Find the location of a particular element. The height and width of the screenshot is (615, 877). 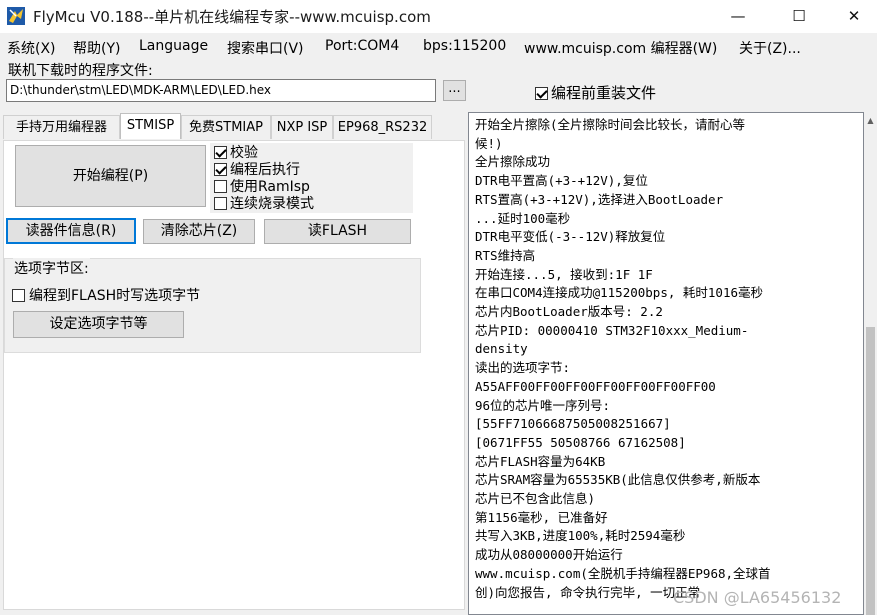

option-continuous-burn: 连续烧录模式 is located at coordinates (264, 204).